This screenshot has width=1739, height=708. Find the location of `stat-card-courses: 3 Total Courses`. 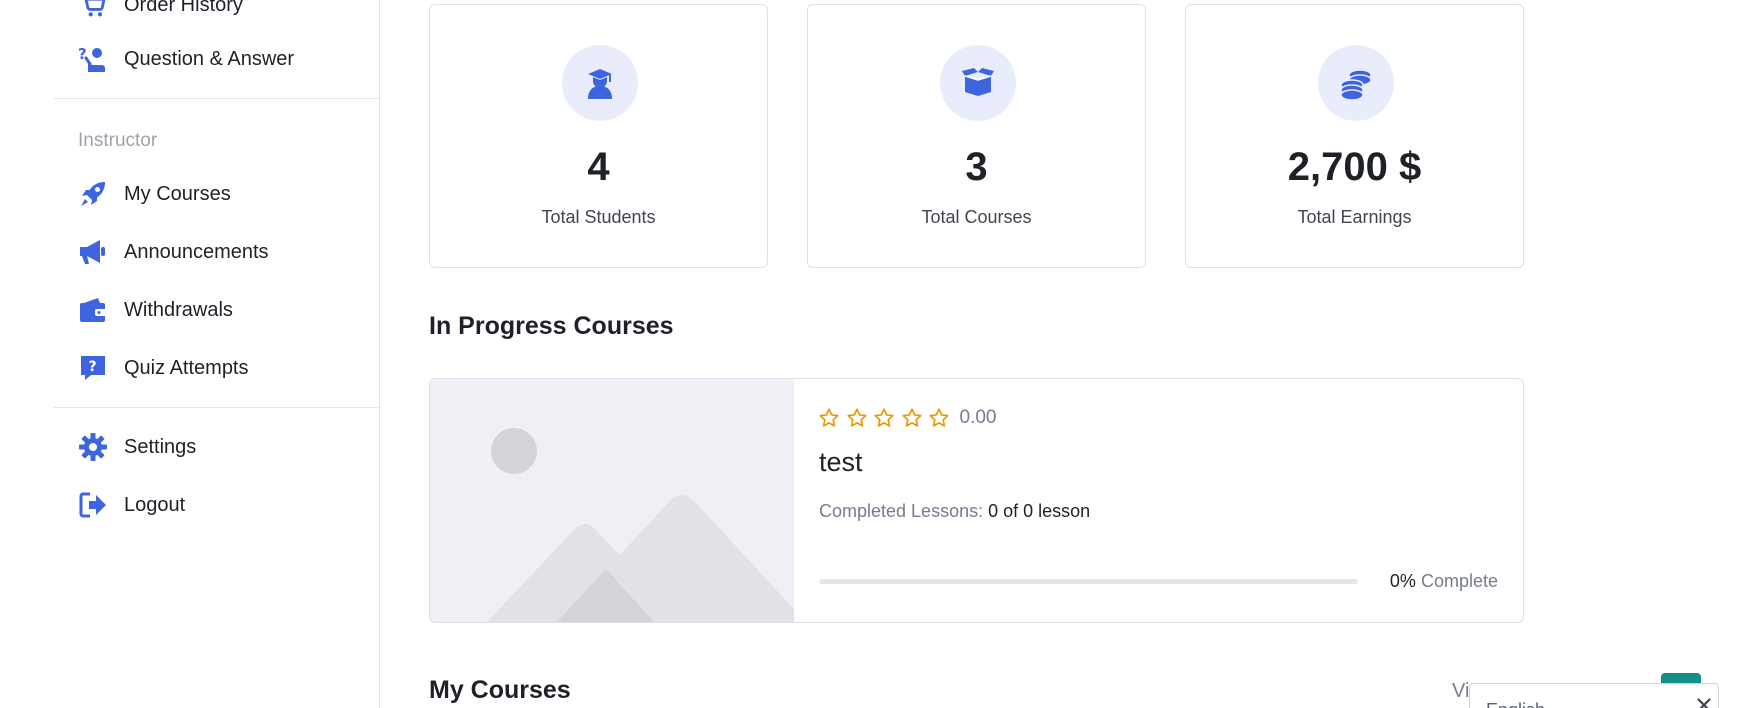

stat-card-courses: 3 Total Courses is located at coordinates (976, 136).